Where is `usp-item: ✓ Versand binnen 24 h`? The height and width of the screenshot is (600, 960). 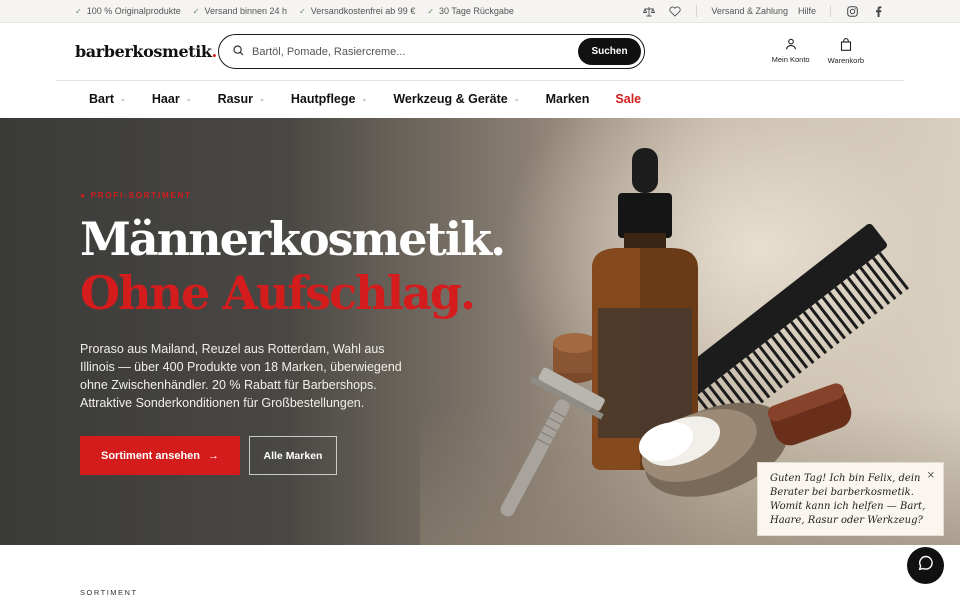
usp-item: ✓ Versand binnen 24 h is located at coordinates (240, 11).